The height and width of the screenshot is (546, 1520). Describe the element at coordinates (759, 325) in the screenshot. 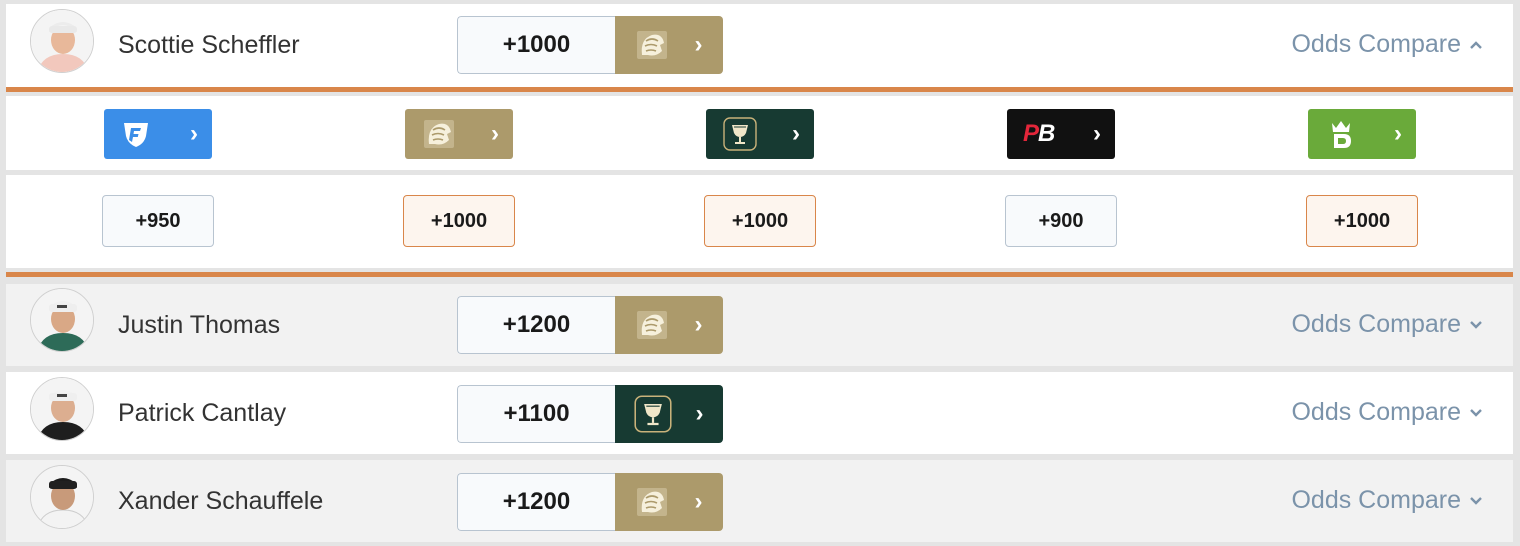

I see `player-row: Justin Thomas +1200 › Odds Compare` at that location.